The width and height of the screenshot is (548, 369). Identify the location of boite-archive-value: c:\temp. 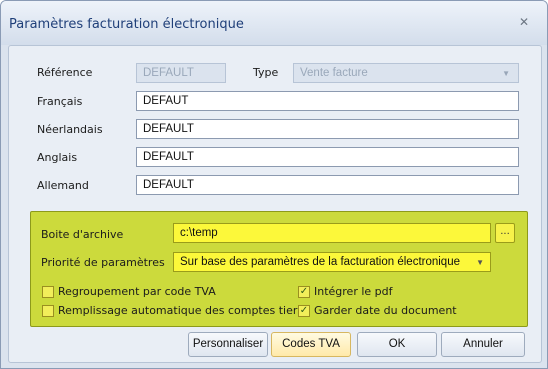
(199, 233).